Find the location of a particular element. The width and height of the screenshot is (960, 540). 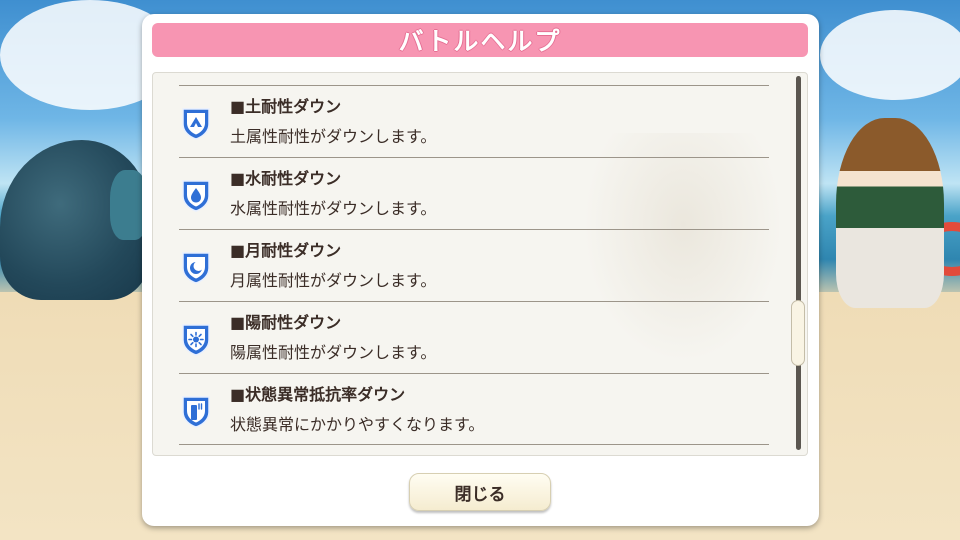

help-item-status-resistance-down: ■状態異常抵抗率ダウン 状態異常にかかりやすくなります。 is located at coordinates (474, 409).